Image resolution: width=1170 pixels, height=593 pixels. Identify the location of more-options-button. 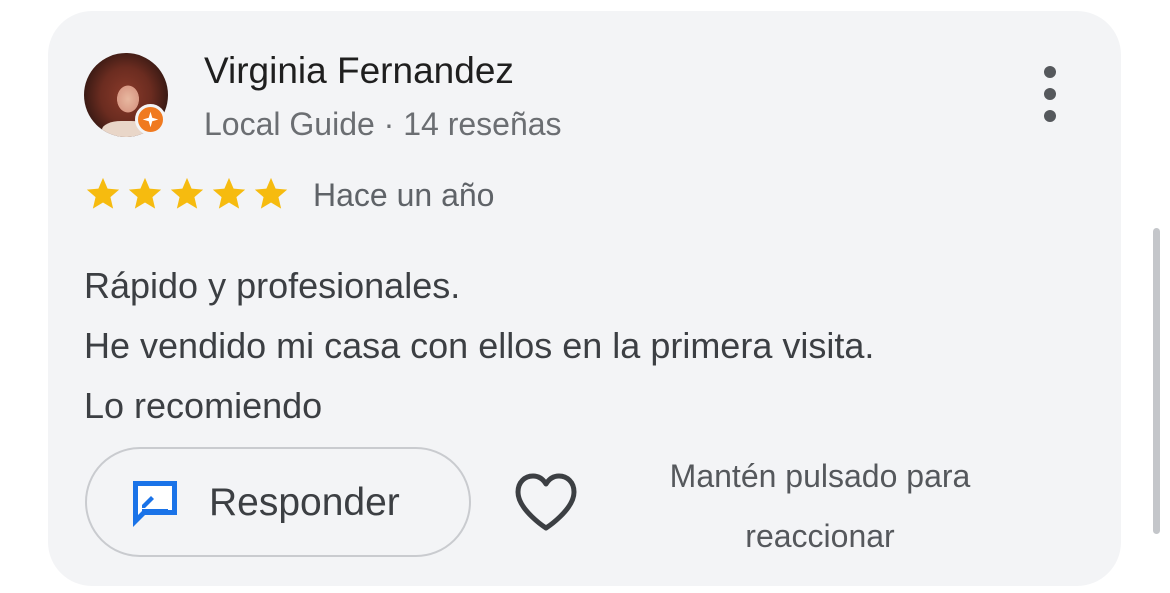
(1050, 94).